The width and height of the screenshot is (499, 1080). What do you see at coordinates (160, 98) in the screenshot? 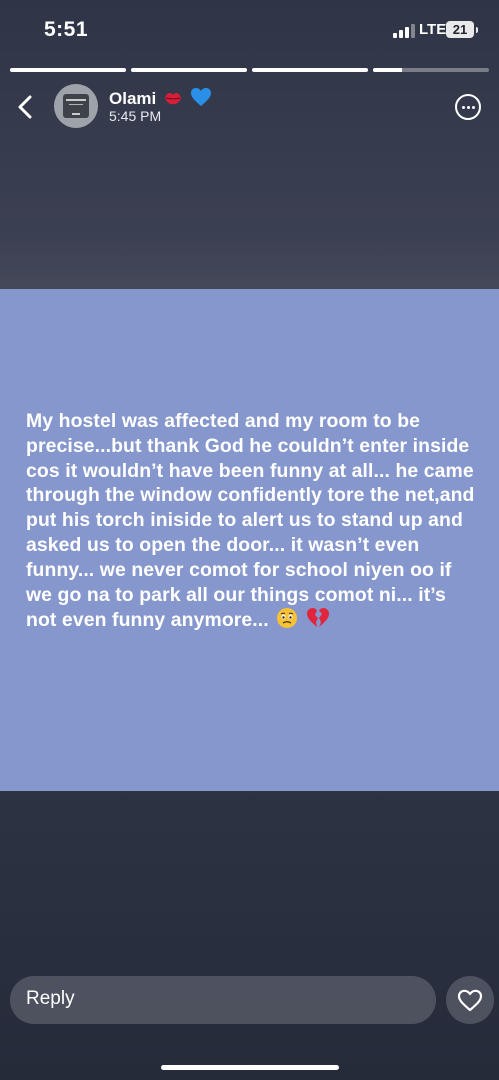
I see `user-name: Olami` at bounding box center [160, 98].